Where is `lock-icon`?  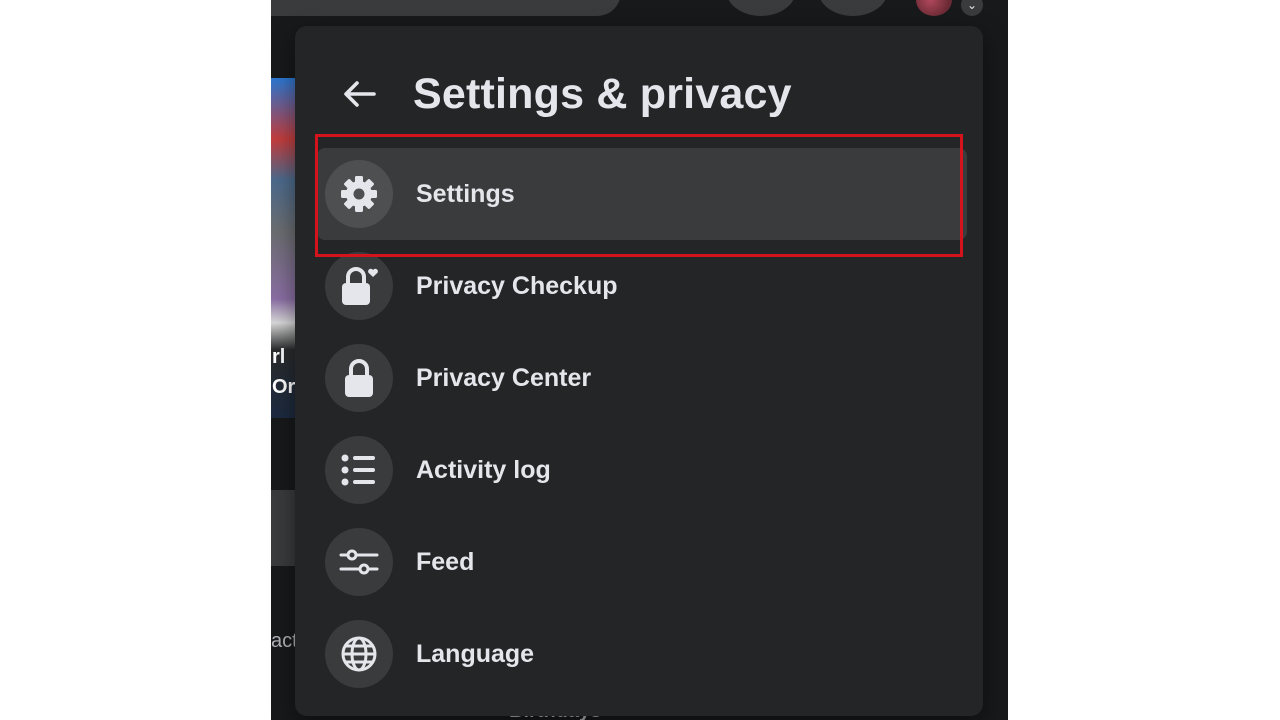
lock-icon is located at coordinates (359, 378).